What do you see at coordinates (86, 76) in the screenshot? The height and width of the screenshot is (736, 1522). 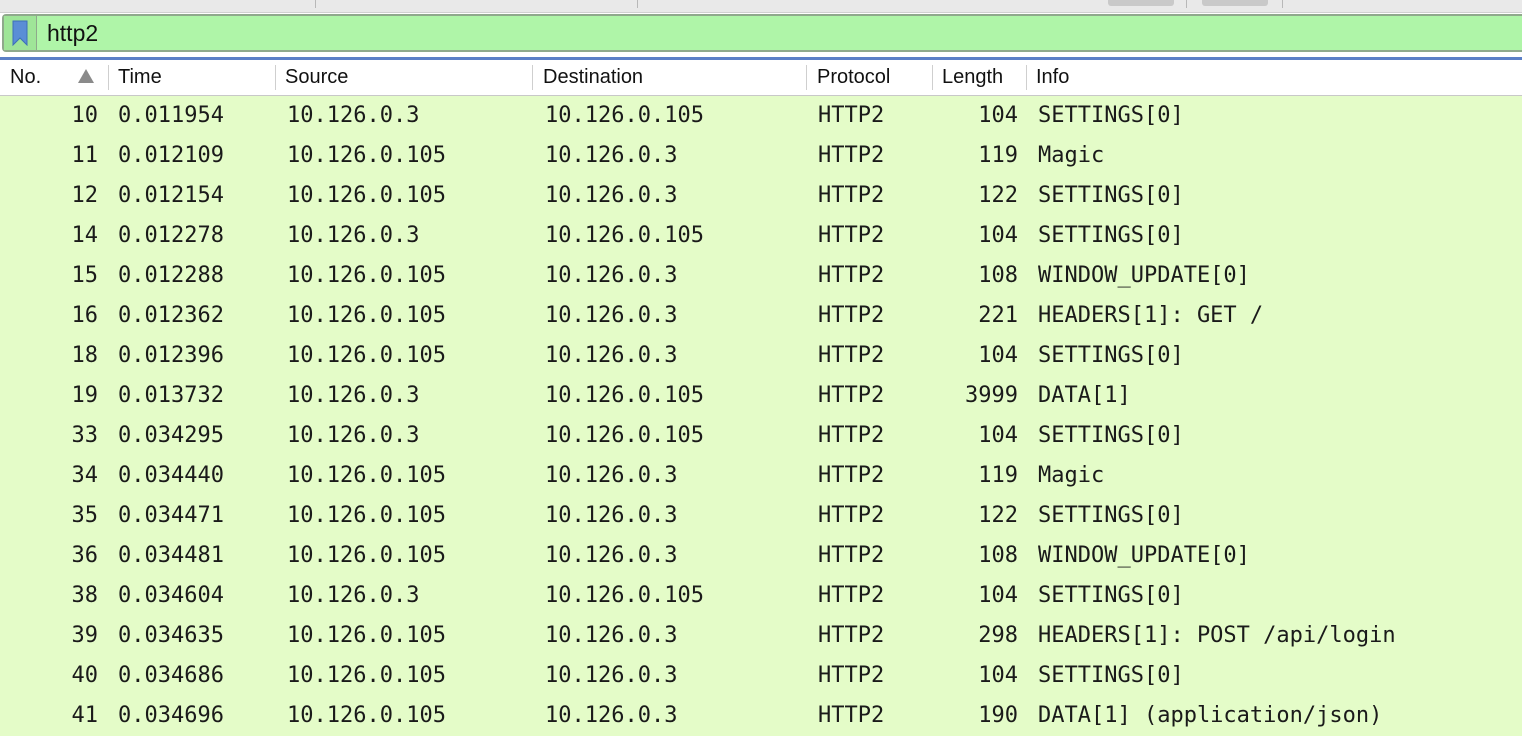 I see `sort-ascending-icon` at bounding box center [86, 76].